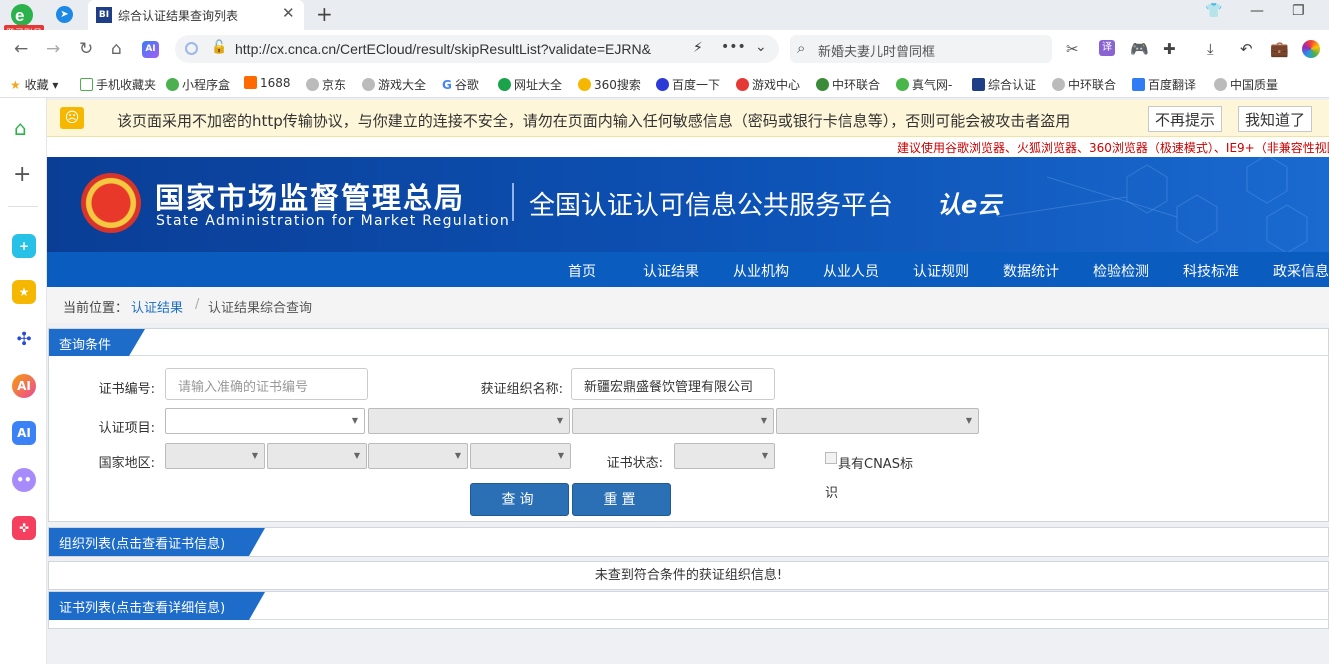 The width and height of the screenshot is (1329, 664). I want to click on restore-button: ❐, so click(1298, 11).